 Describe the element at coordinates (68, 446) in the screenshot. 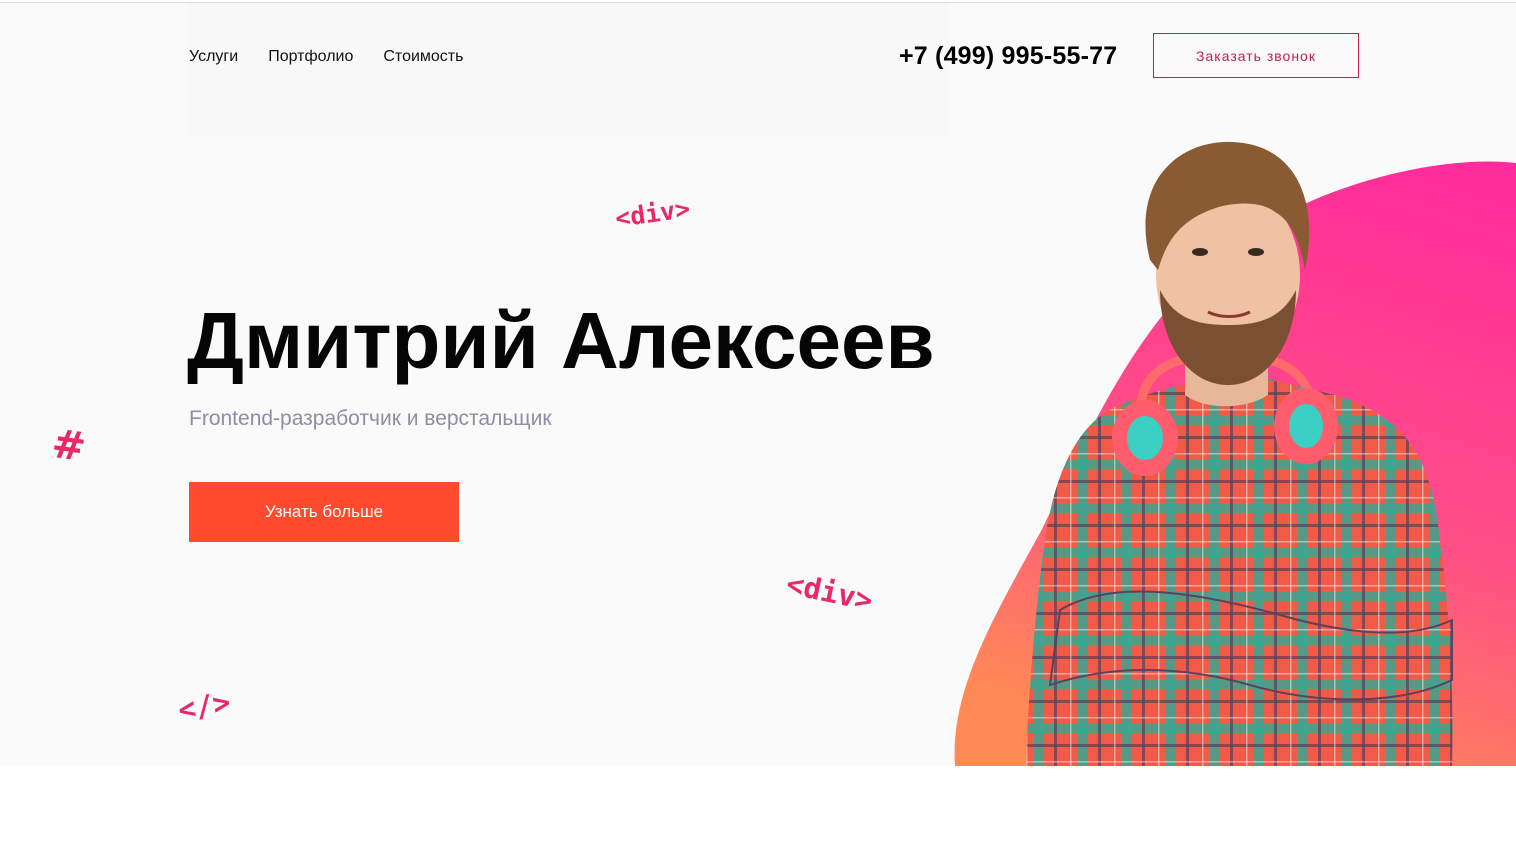

I see `hash-decoration: #` at that location.